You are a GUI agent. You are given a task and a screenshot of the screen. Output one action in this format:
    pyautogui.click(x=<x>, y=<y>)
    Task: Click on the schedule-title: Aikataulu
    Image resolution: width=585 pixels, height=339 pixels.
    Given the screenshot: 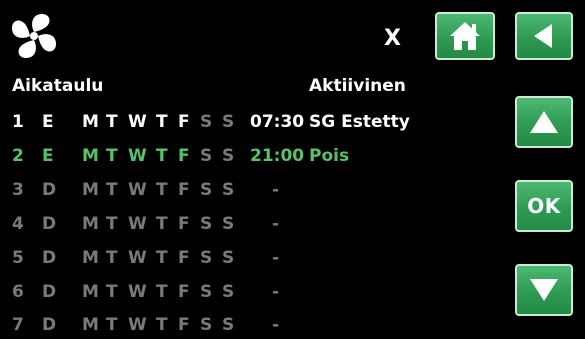 What is the action you would take?
    pyautogui.click(x=58, y=86)
    